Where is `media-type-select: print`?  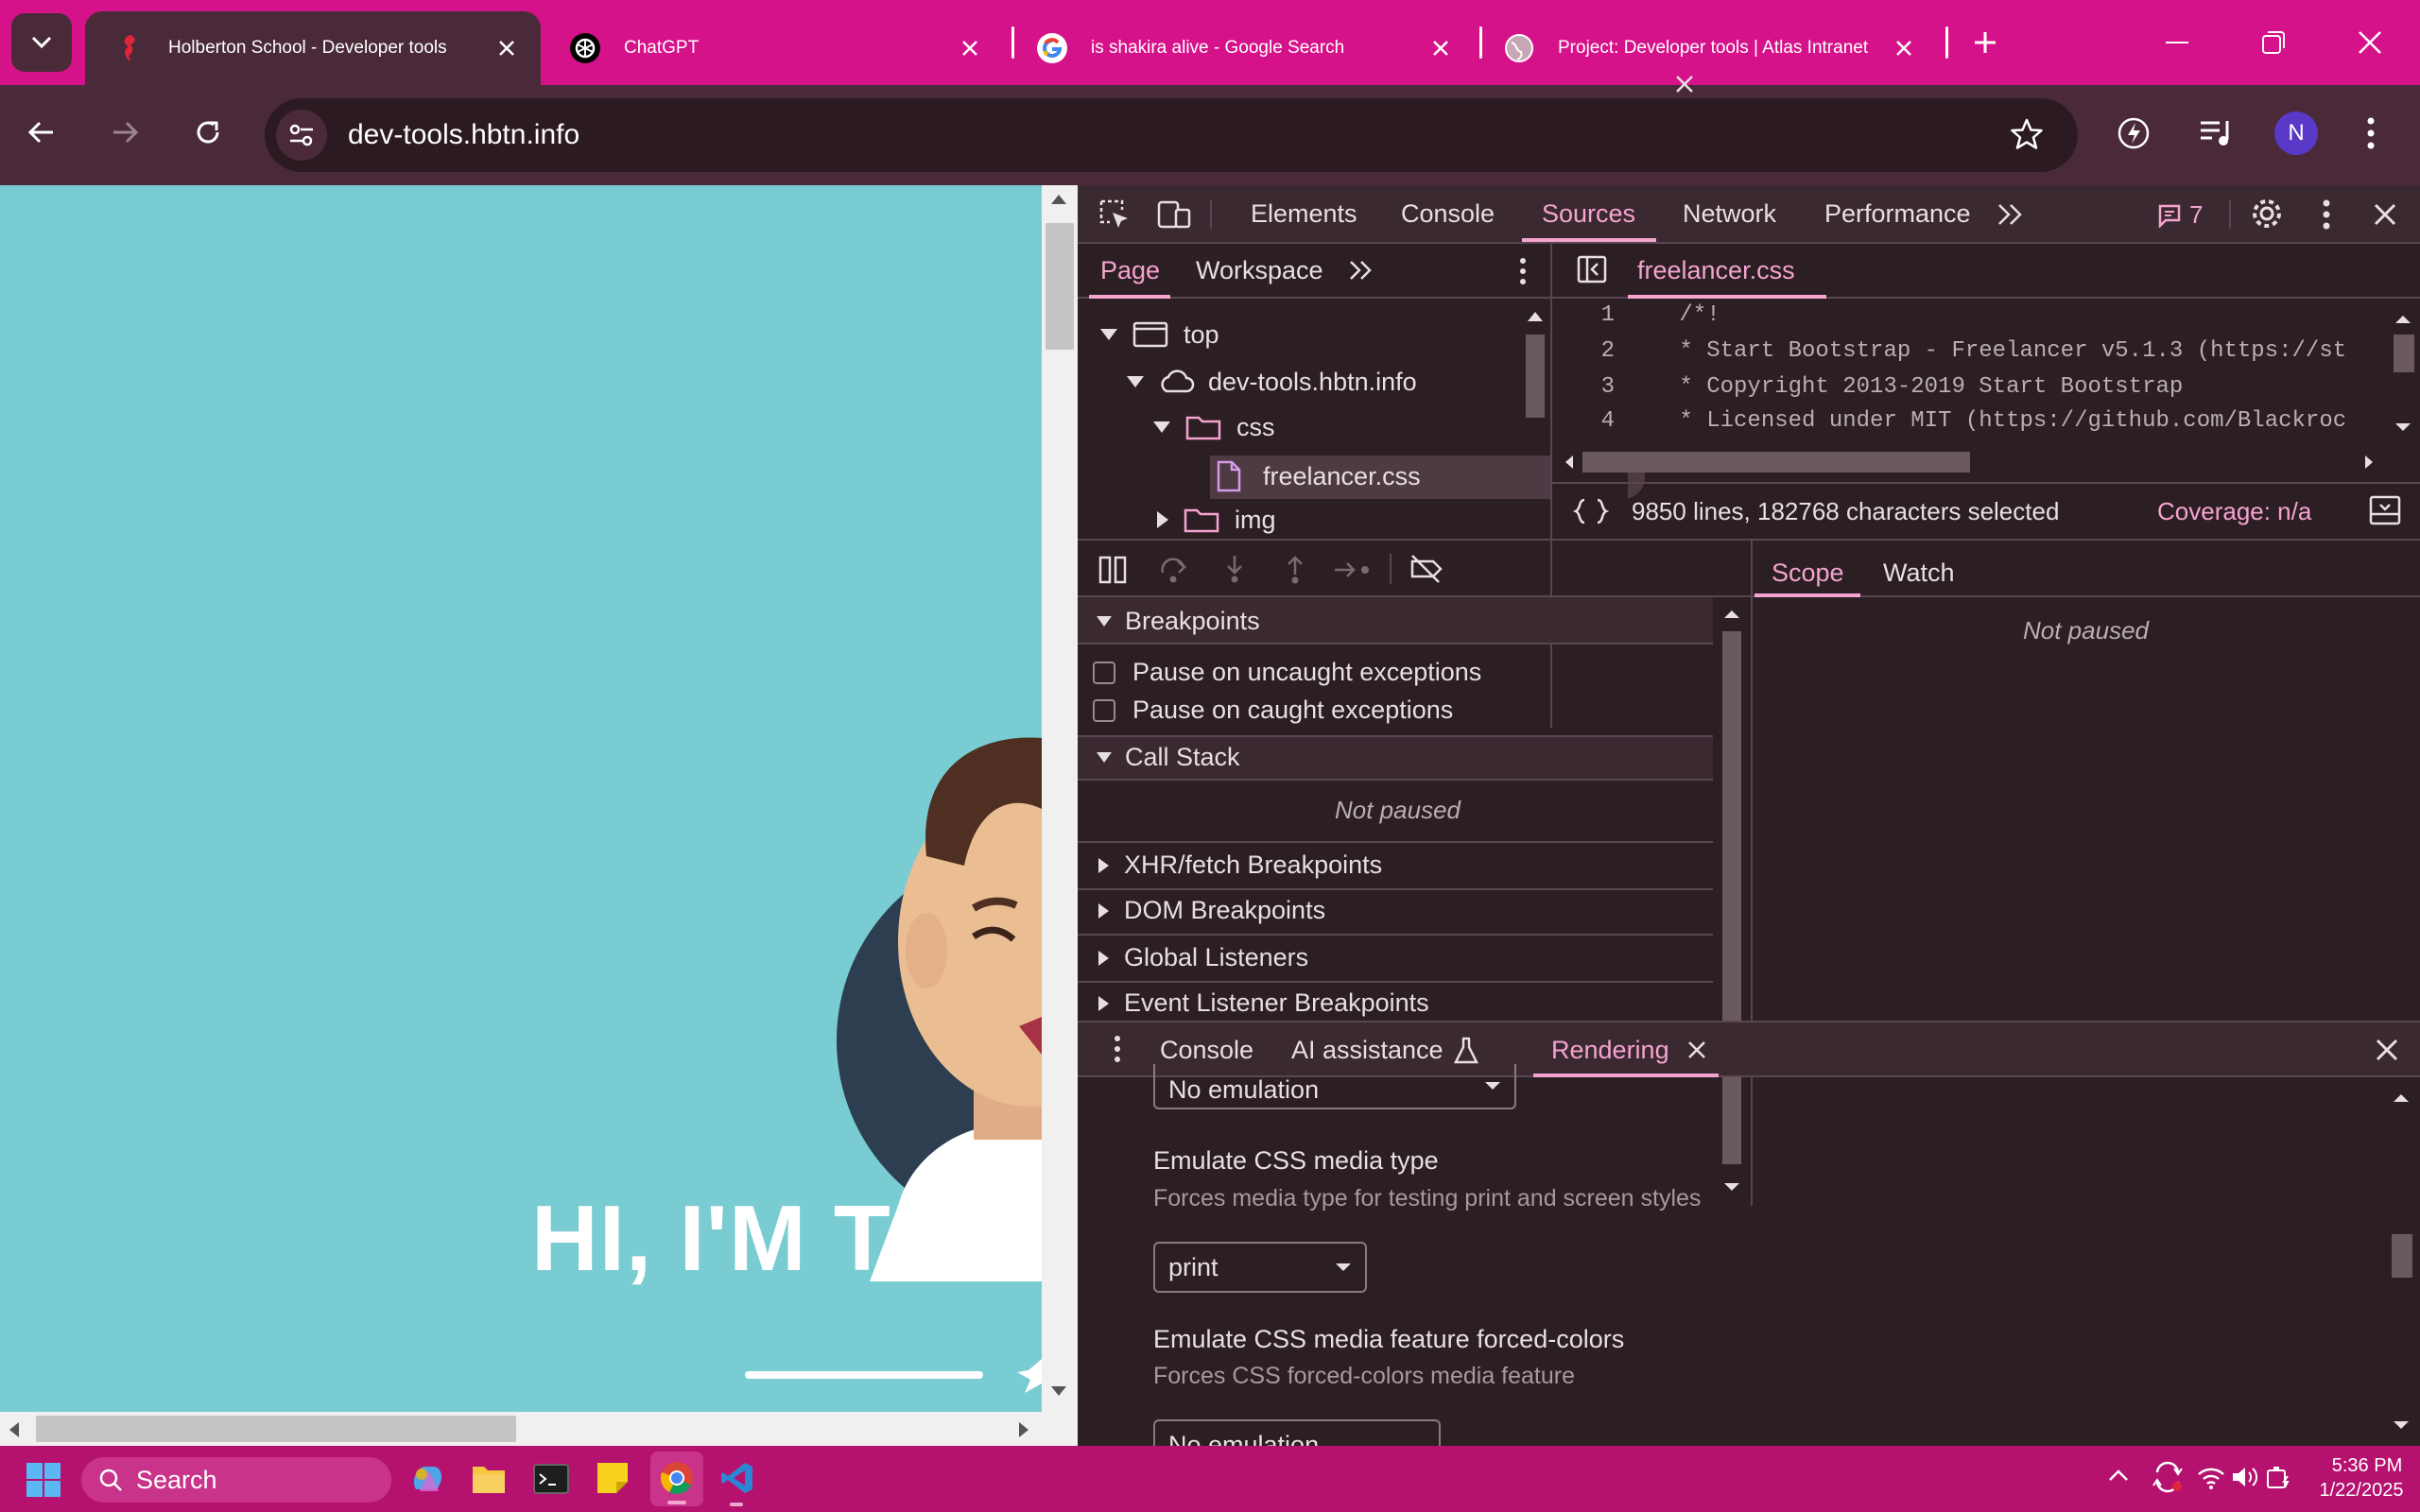 media-type-select: print is located at coordinates (1260, 1267).